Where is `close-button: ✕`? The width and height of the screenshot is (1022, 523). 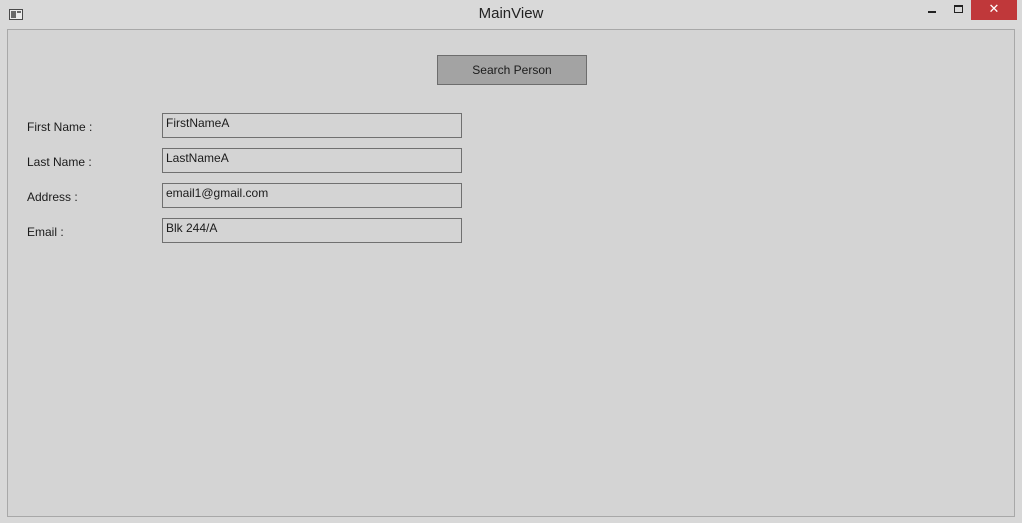 close-button: ✕ is located at coordinates (994, 10).